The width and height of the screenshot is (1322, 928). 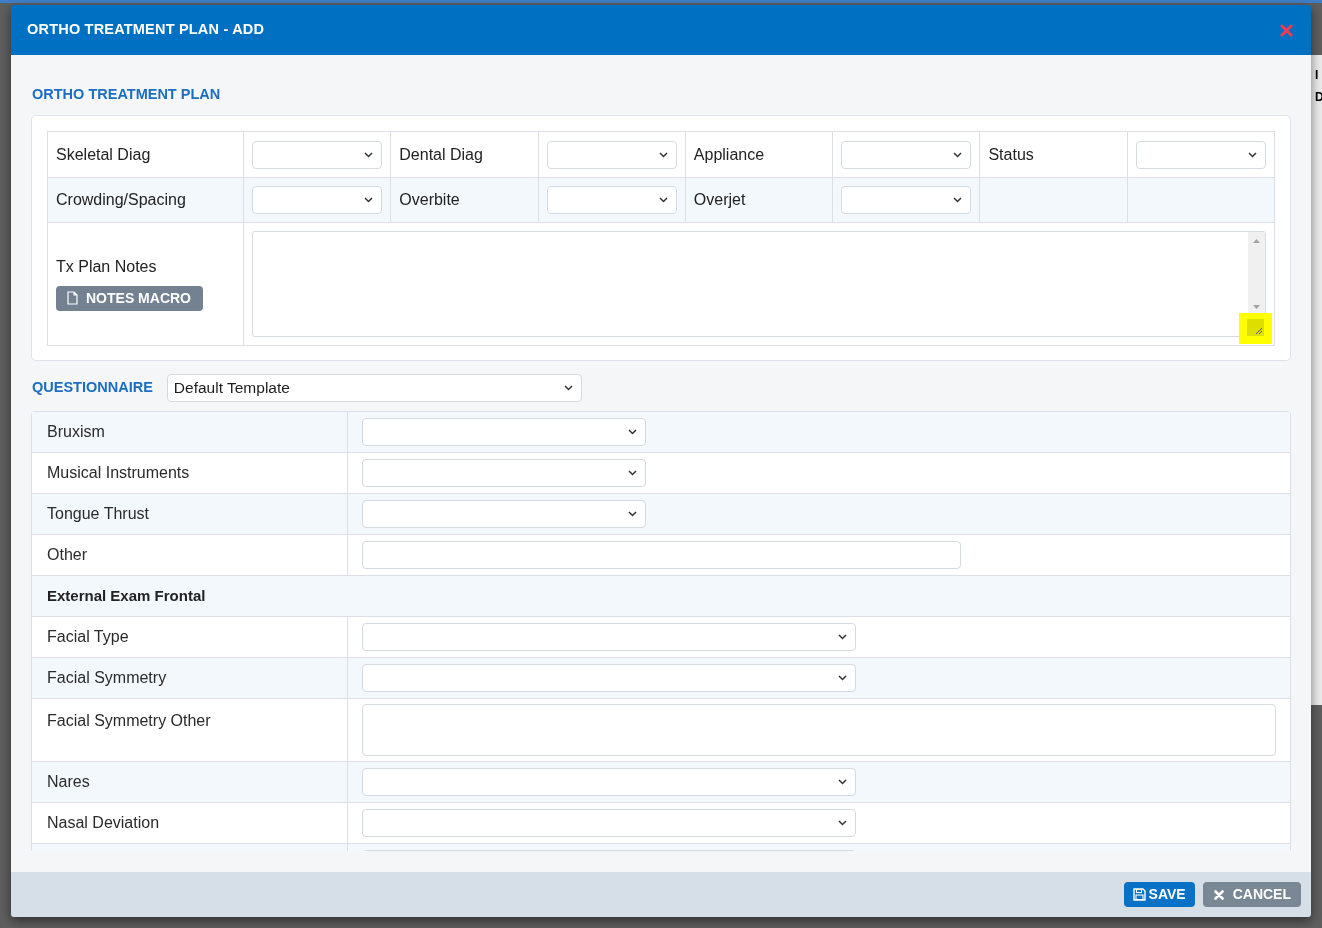 What do you see at coordinates (68, 782) in the screenshot?
I see `field-label: Nares` at bounding box center [68, 782].